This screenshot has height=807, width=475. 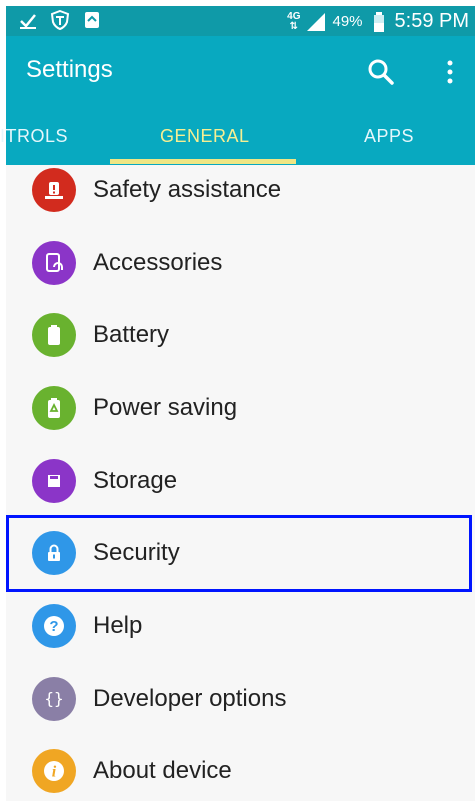 I want to click on settings-item-storage: Storage, so click(x=240, y=481).